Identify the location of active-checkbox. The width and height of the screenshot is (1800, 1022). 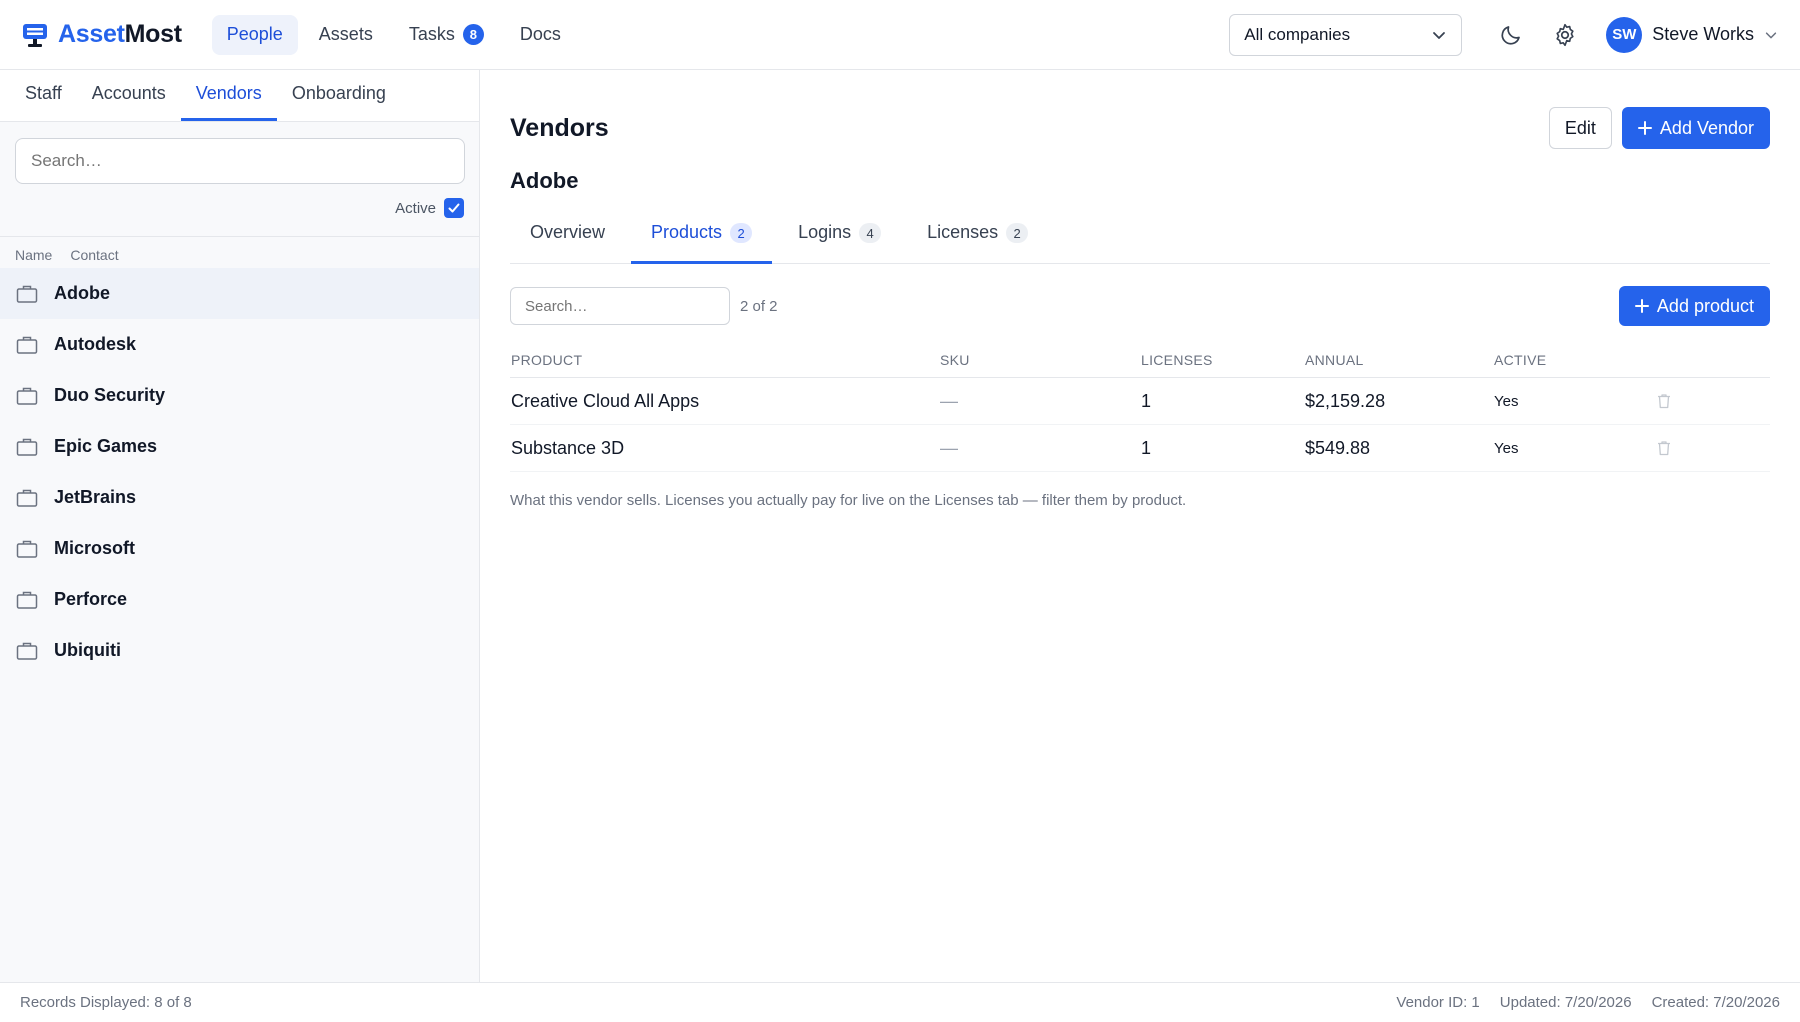
(454, 208).